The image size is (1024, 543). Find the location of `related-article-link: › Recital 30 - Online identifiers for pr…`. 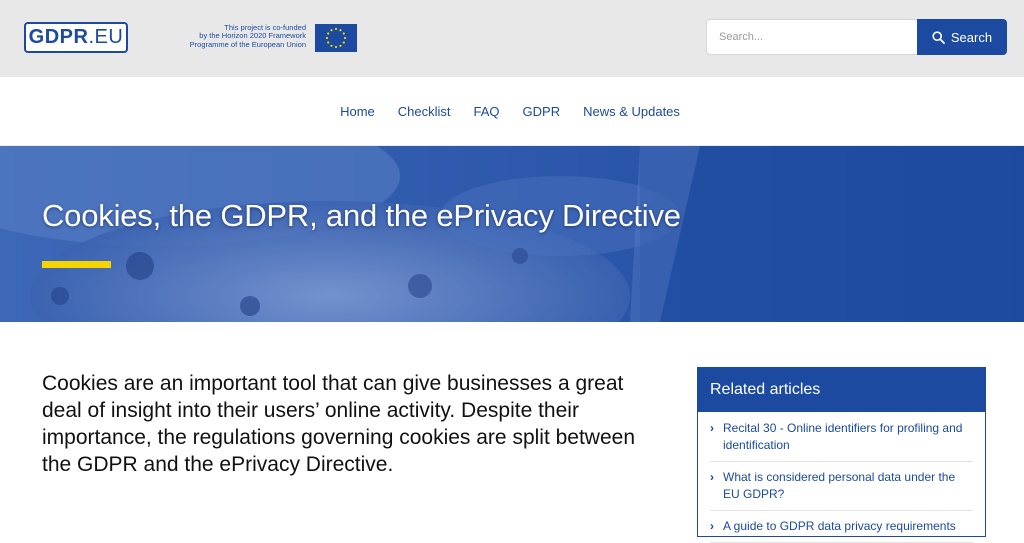

related-article-link: › Recital 30 - Online identifiers for pr… is located at coordinates (841, 437).